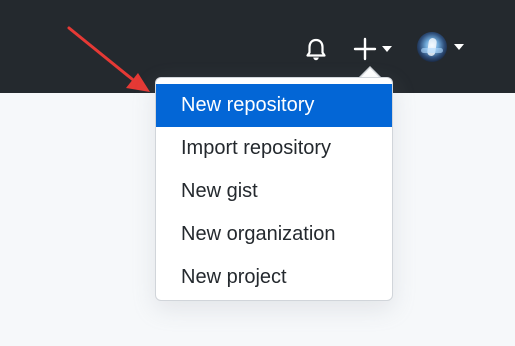  Describe the element at coordinates (274, 277) in the screenshot. I see `menu-item-new-project: New project` at that location.